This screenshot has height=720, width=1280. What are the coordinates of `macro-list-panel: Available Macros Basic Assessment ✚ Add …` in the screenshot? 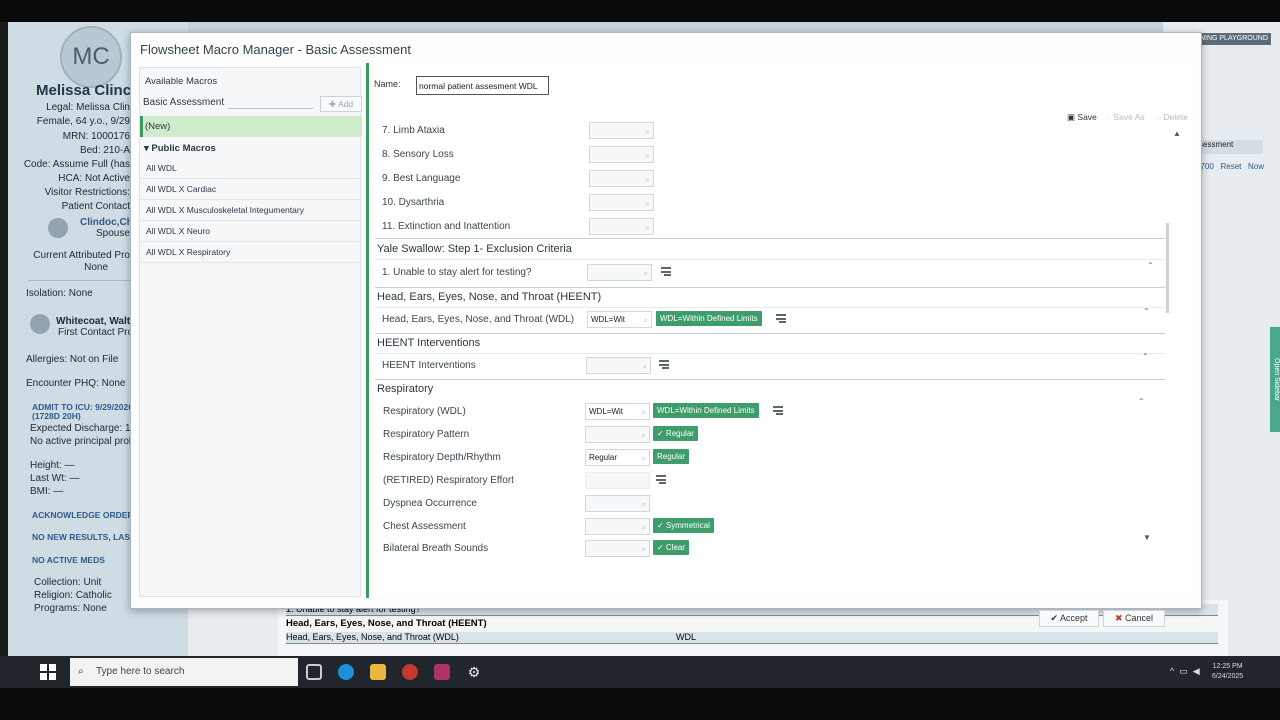 It's located at (250, 332).